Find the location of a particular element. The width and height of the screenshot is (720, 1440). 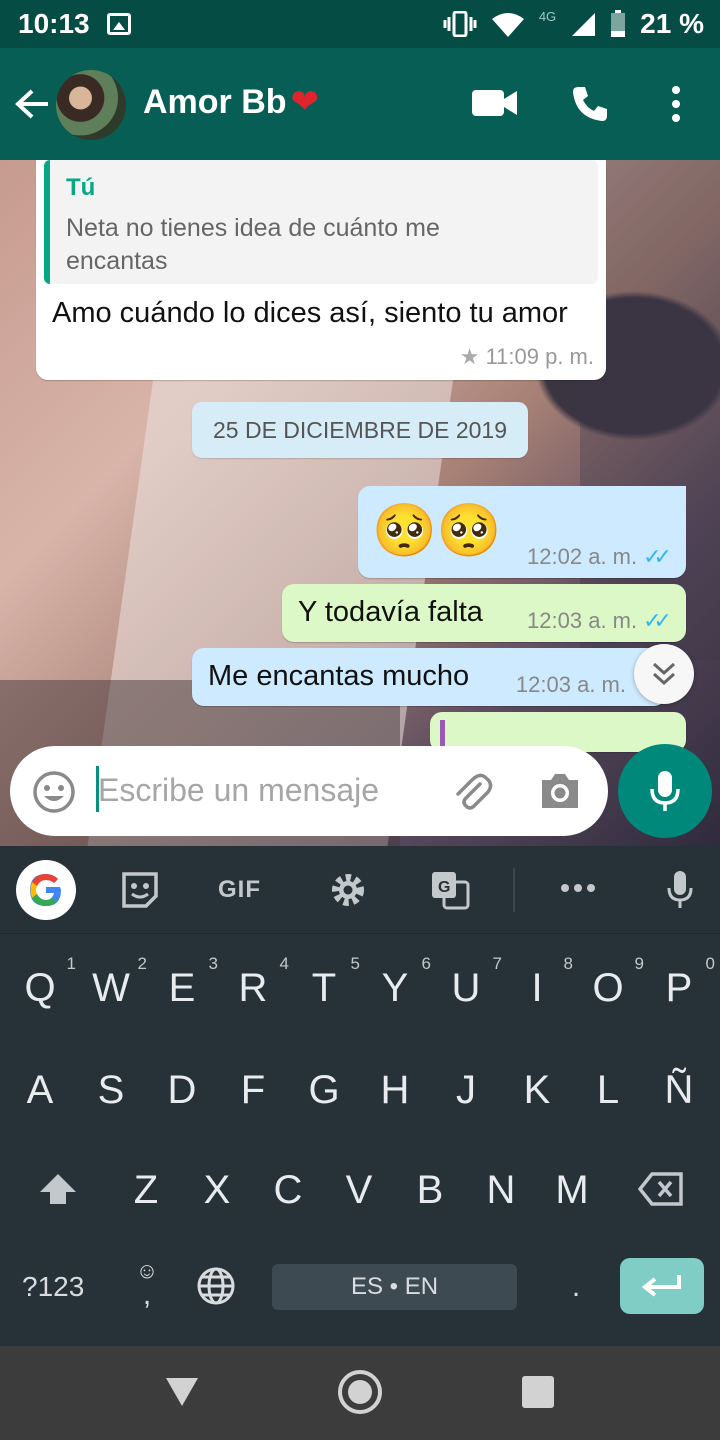

key-x: X is located at coordinates (217, 1190).